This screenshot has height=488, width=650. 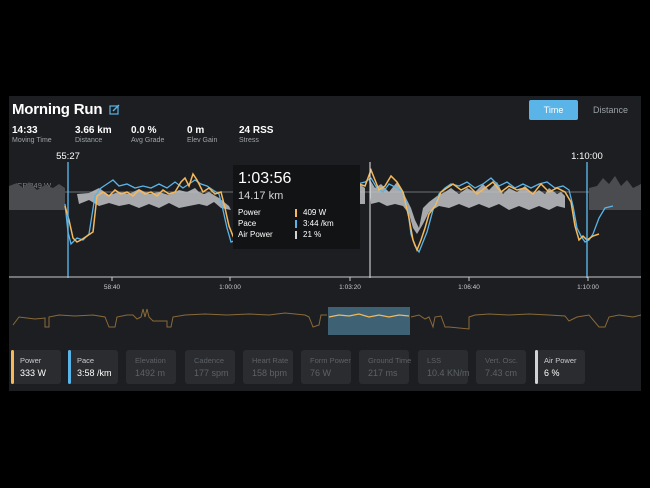 I want to click on stat-value: 0 m, so click(x=196, y=130).